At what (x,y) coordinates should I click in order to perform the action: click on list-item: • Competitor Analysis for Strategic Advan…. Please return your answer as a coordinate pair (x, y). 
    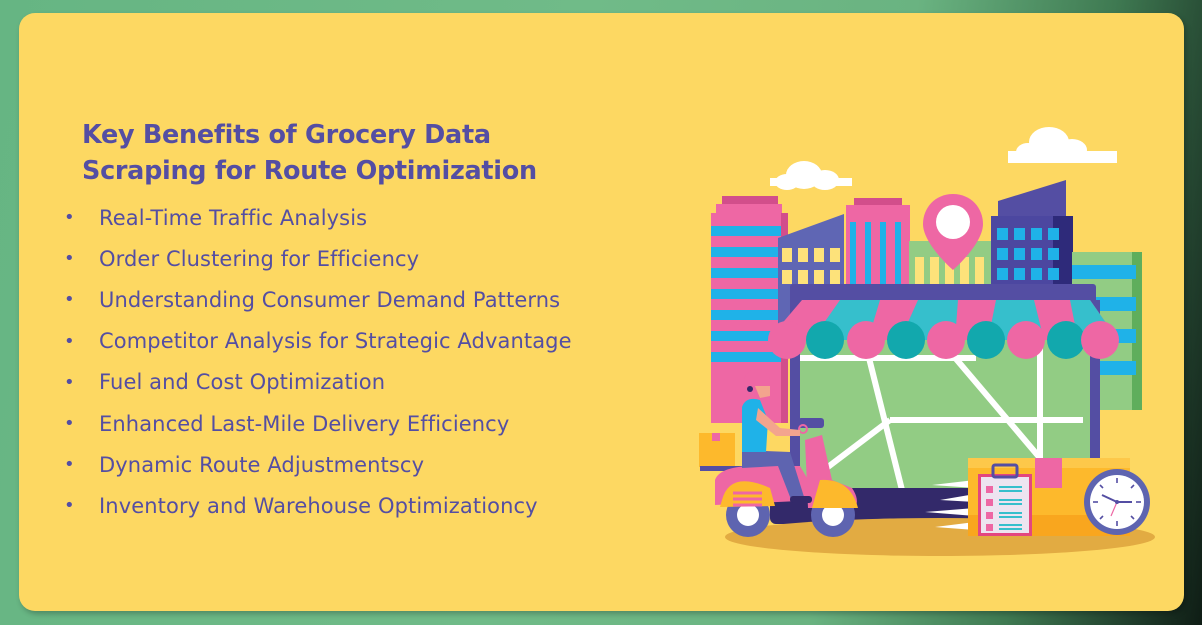
    Looking at the image, I should click on (316, 341).